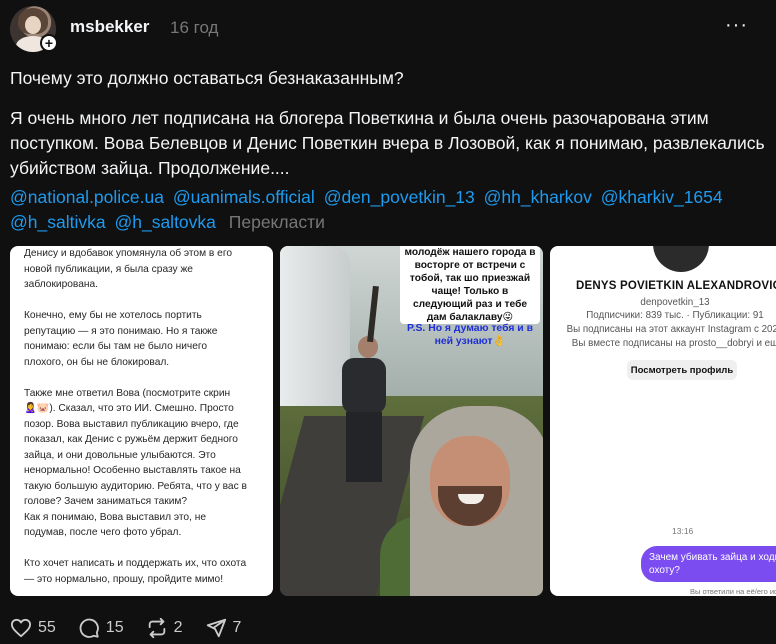  Describe the element at coordinates (106, 501) in the screenshot. I see `story-line: голове? Зачем заниматься таким?` at that location.